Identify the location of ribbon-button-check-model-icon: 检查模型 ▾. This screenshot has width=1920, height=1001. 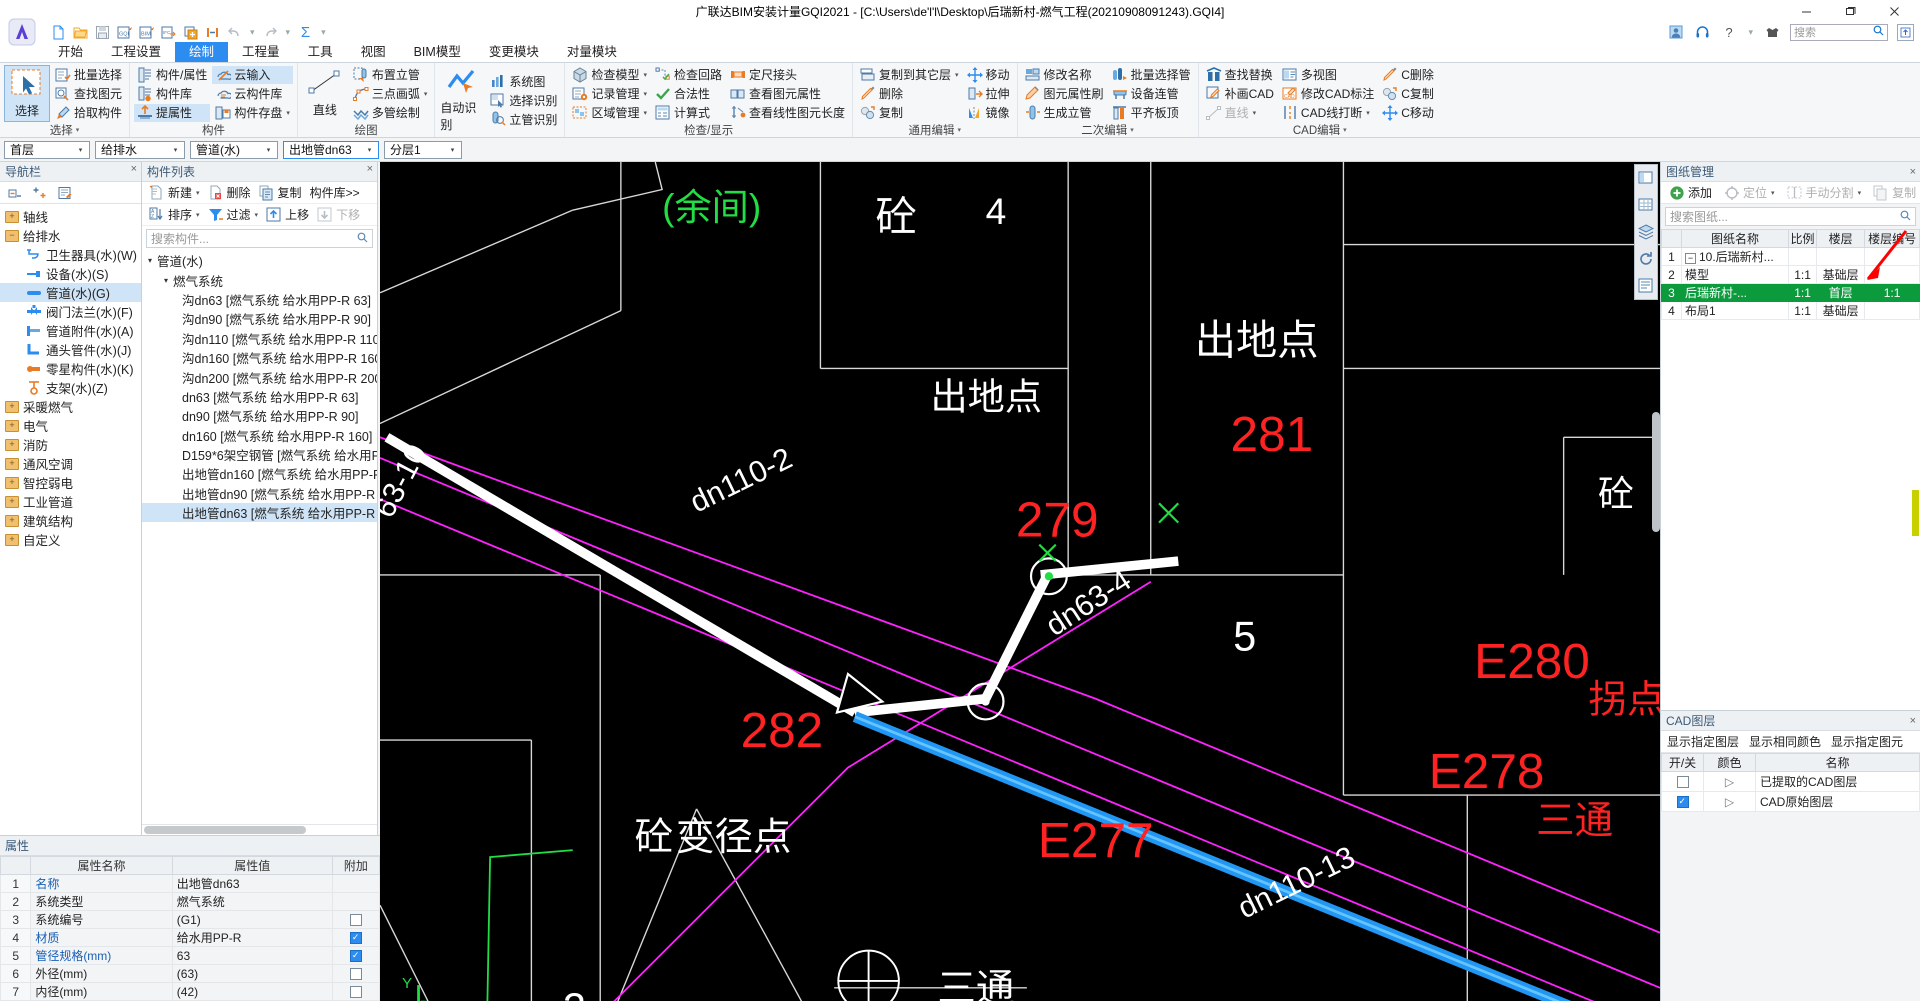
(609, 75).